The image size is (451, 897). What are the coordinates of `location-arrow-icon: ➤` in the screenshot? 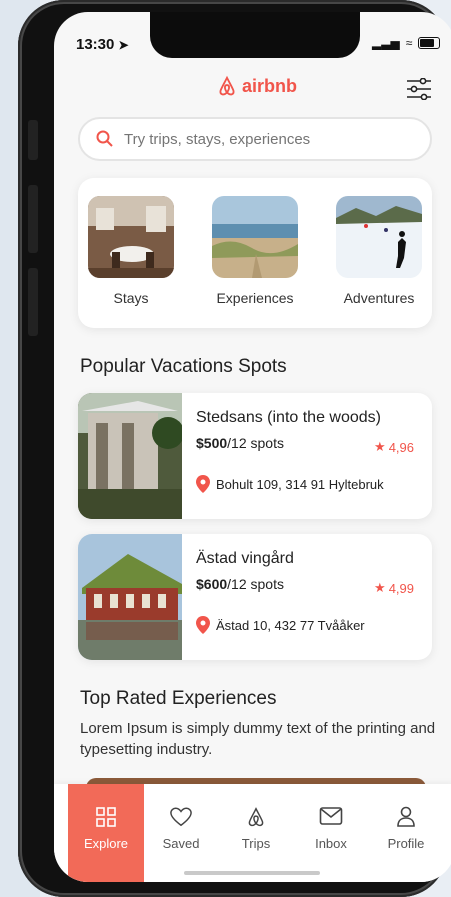 It's located at (123, 45).